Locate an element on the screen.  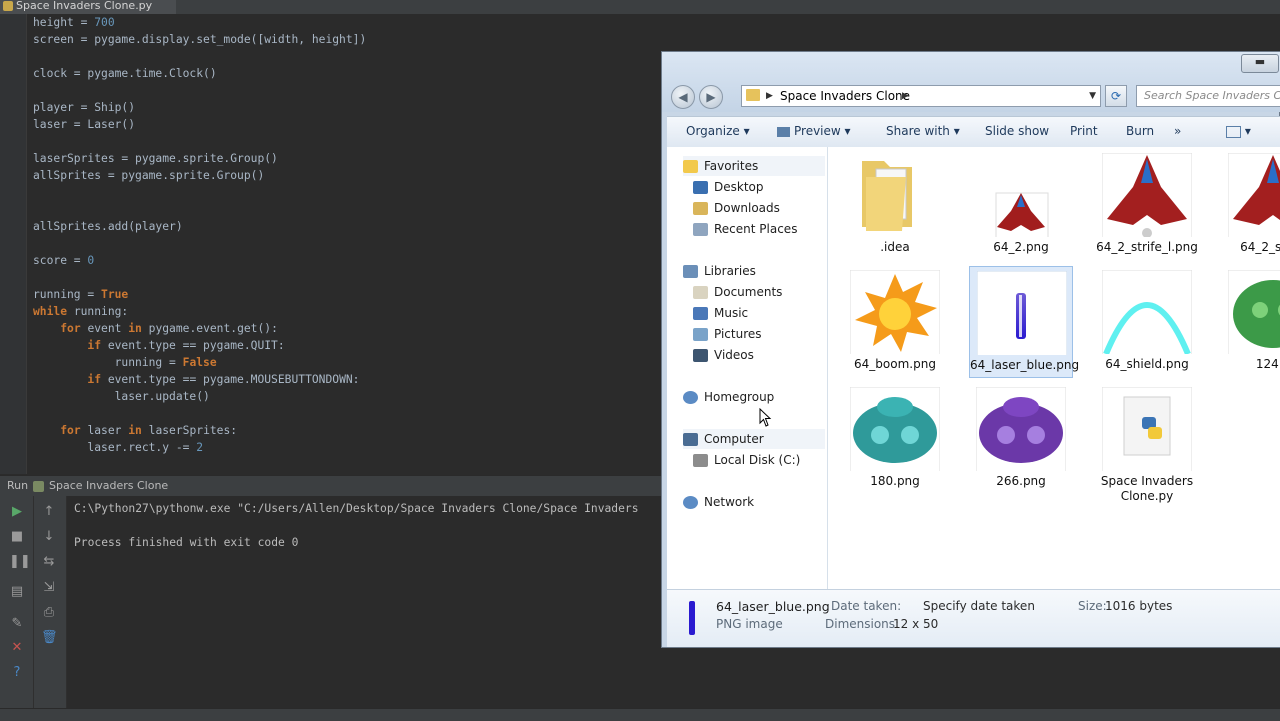
close-icon: ✕ is located at coordinates (17, 648).